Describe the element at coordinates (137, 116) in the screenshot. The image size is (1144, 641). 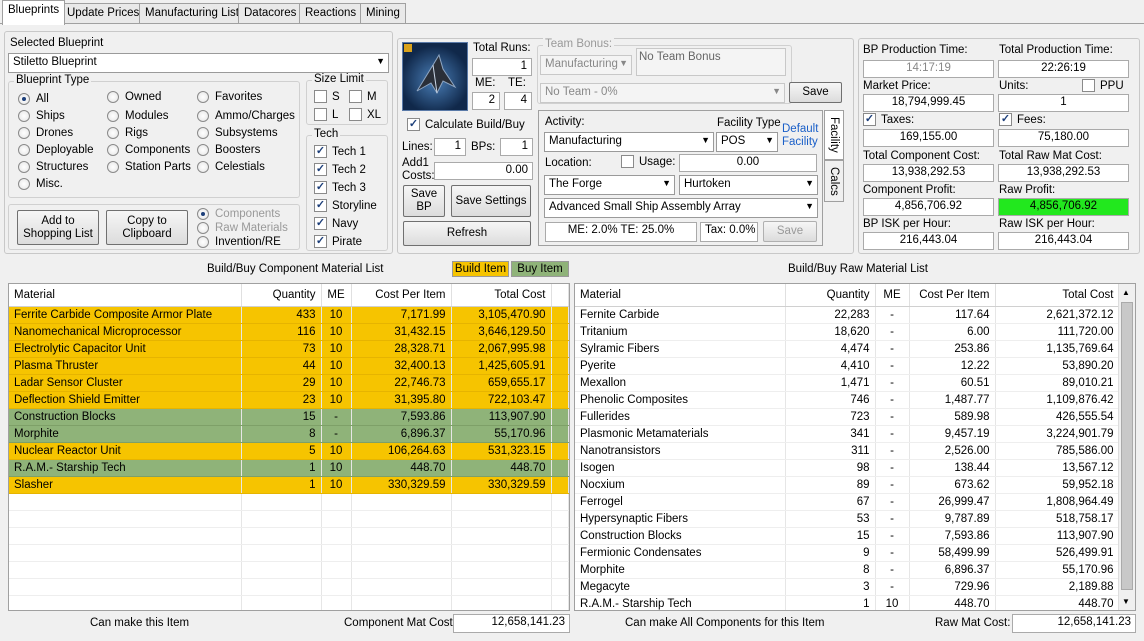
I see `radio-modules: Modules` at that location.